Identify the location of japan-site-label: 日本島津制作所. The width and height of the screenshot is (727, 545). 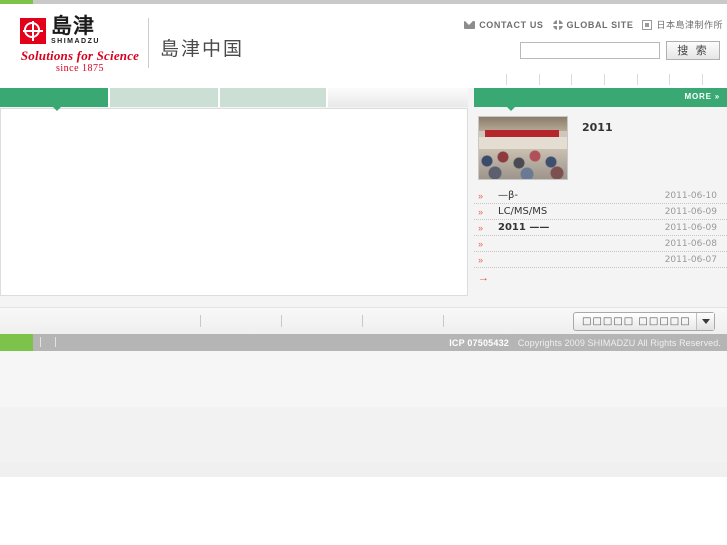
(689, 26).